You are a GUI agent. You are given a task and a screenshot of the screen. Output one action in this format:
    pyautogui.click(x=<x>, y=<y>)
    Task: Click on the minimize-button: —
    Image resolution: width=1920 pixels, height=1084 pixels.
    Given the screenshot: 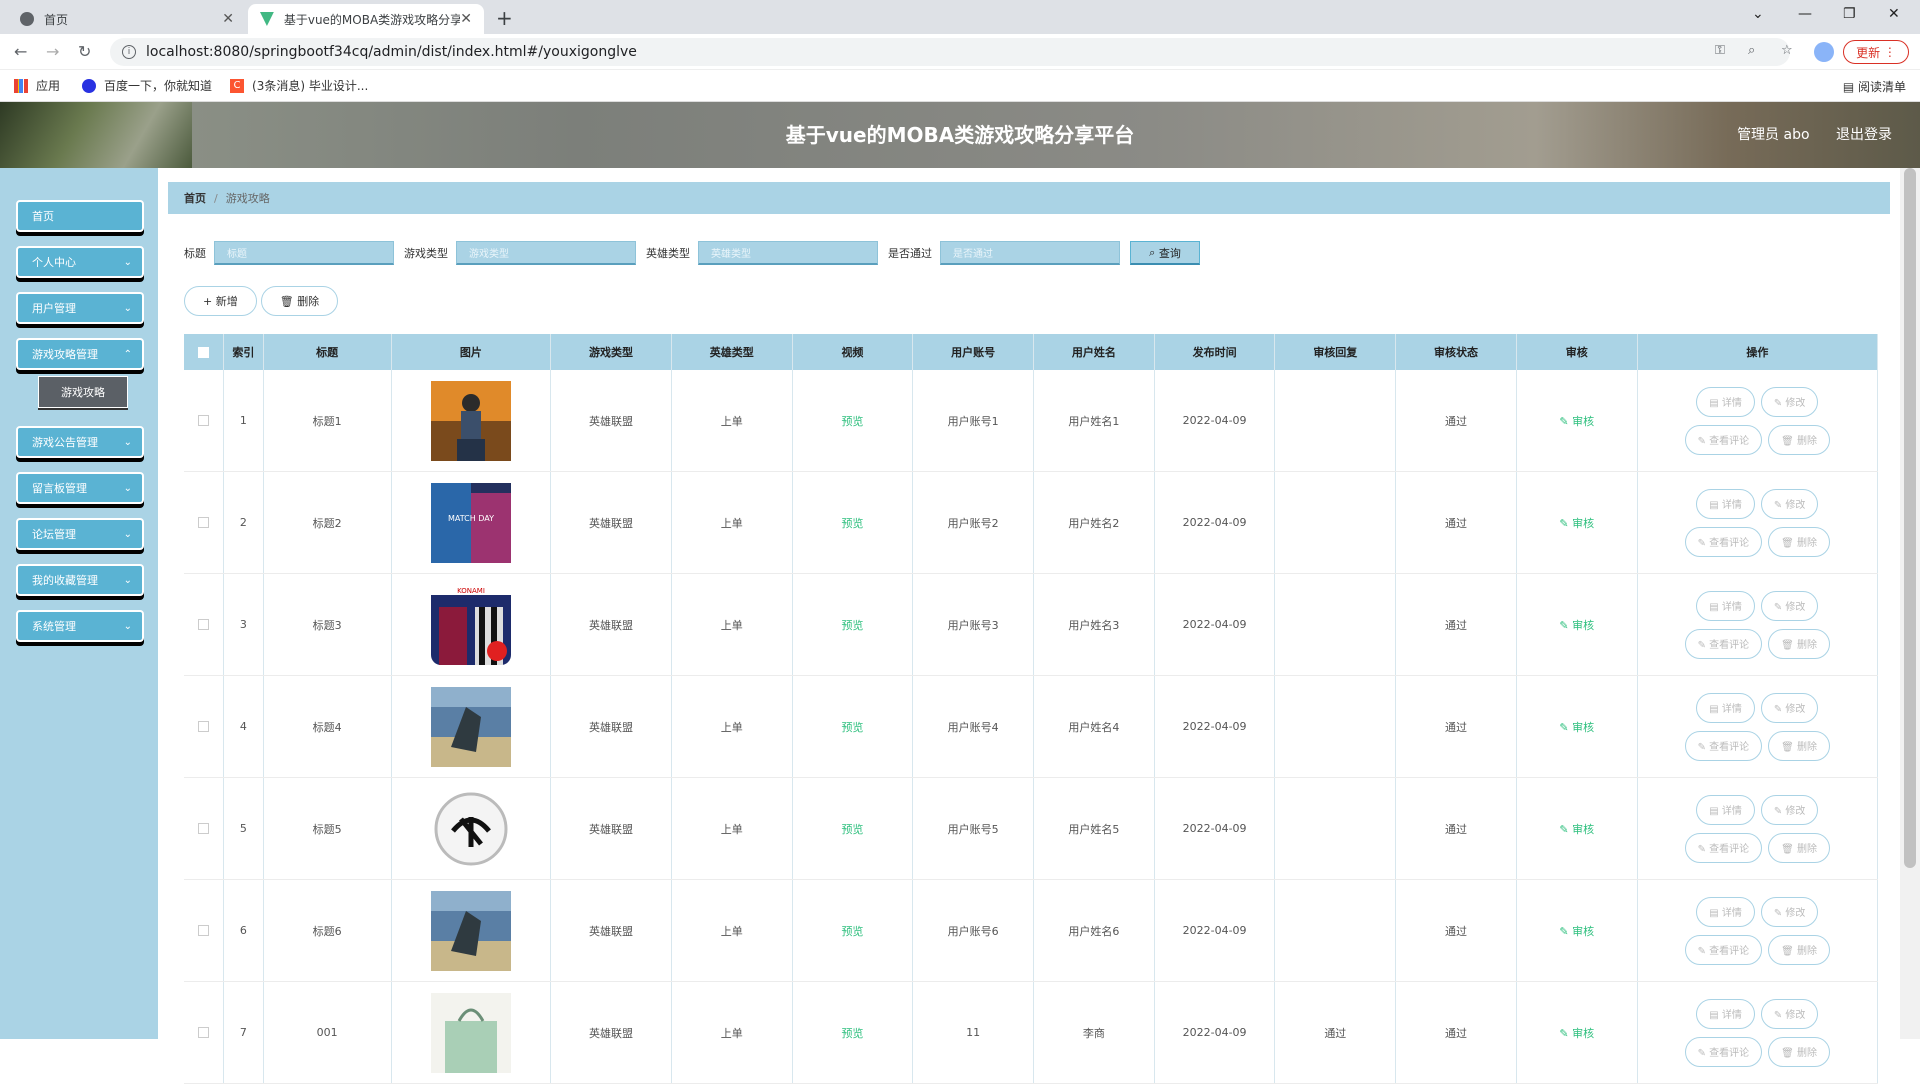 What is the action you would take?
    pyautogui.click(x=1805, y=14)
    